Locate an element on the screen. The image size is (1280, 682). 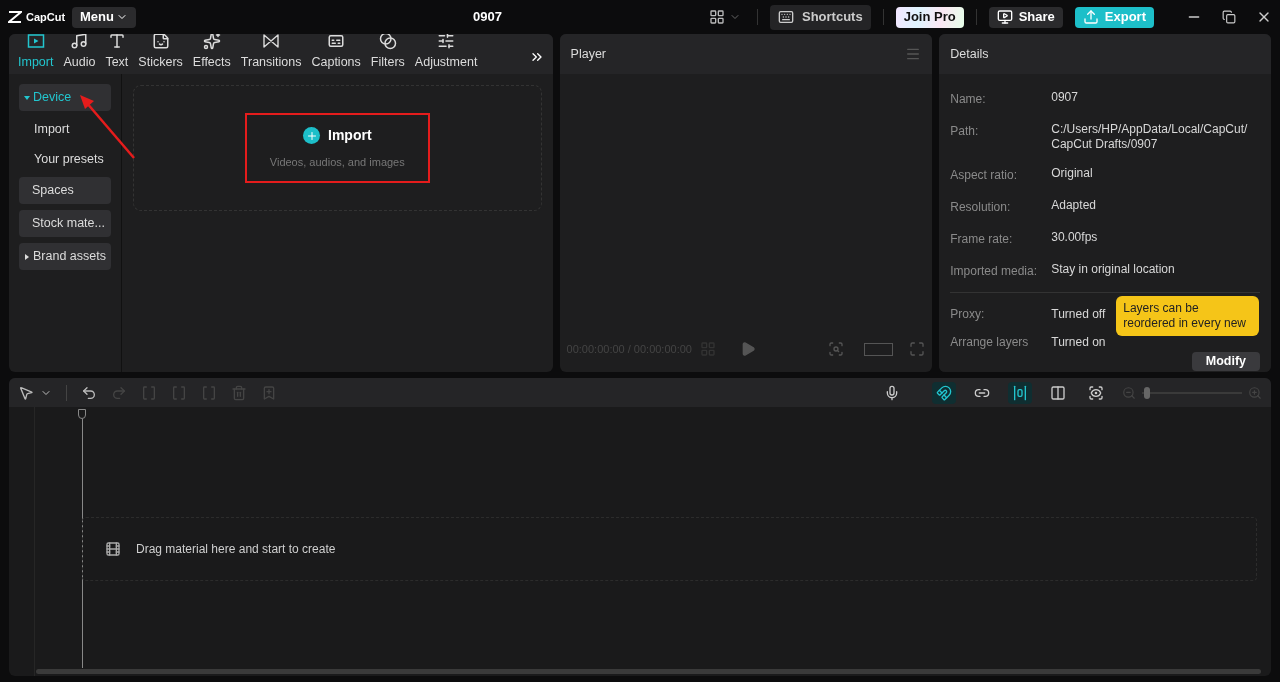
import-button: Import is located at coordinates (337, 136).